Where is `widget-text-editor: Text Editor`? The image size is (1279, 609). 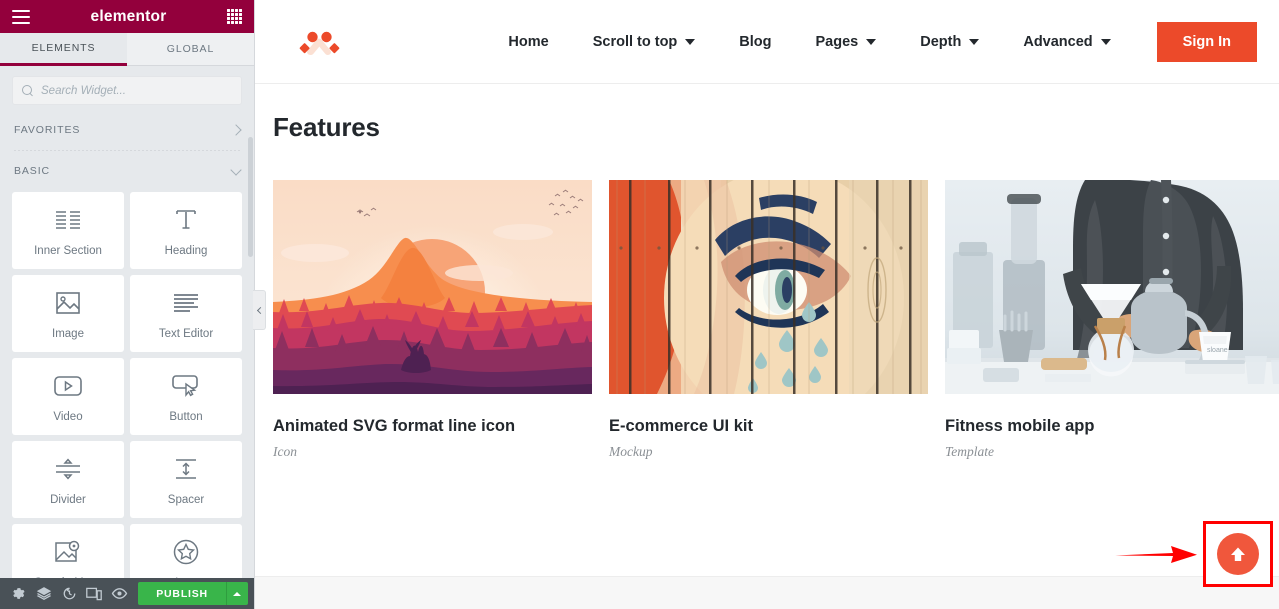 widget-text-editor: Text Editor is located at coordinates (186, 313).